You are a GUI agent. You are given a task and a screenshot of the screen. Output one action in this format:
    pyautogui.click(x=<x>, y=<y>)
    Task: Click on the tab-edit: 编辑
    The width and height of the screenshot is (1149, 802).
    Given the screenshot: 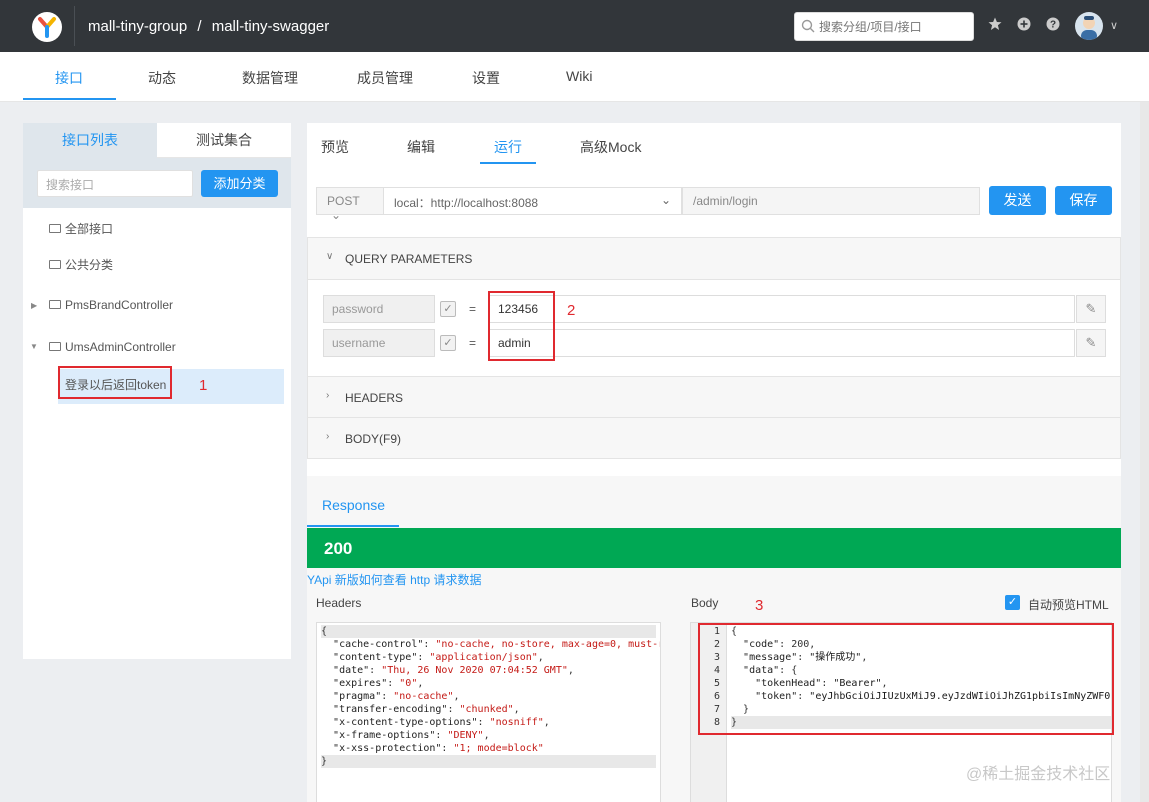 What is the action you would take?
    pyautogui.click(x=421, y=147)
    